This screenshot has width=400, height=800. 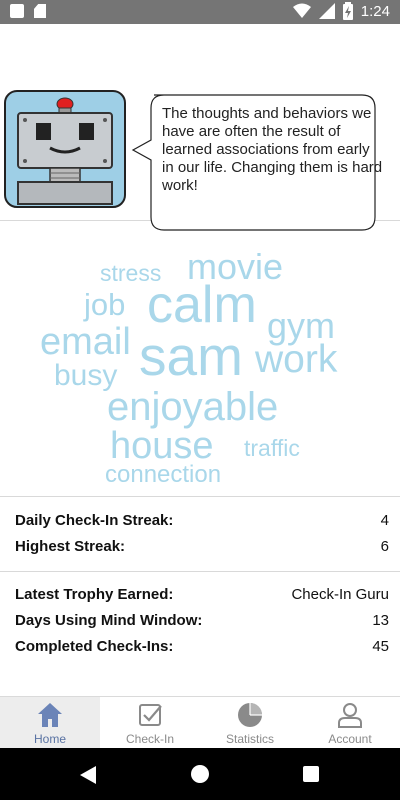 What do you see at coordinates (163, 474) in the screenshot?
I see `word-cloud-word: connection` at bounding box center [163, 474].